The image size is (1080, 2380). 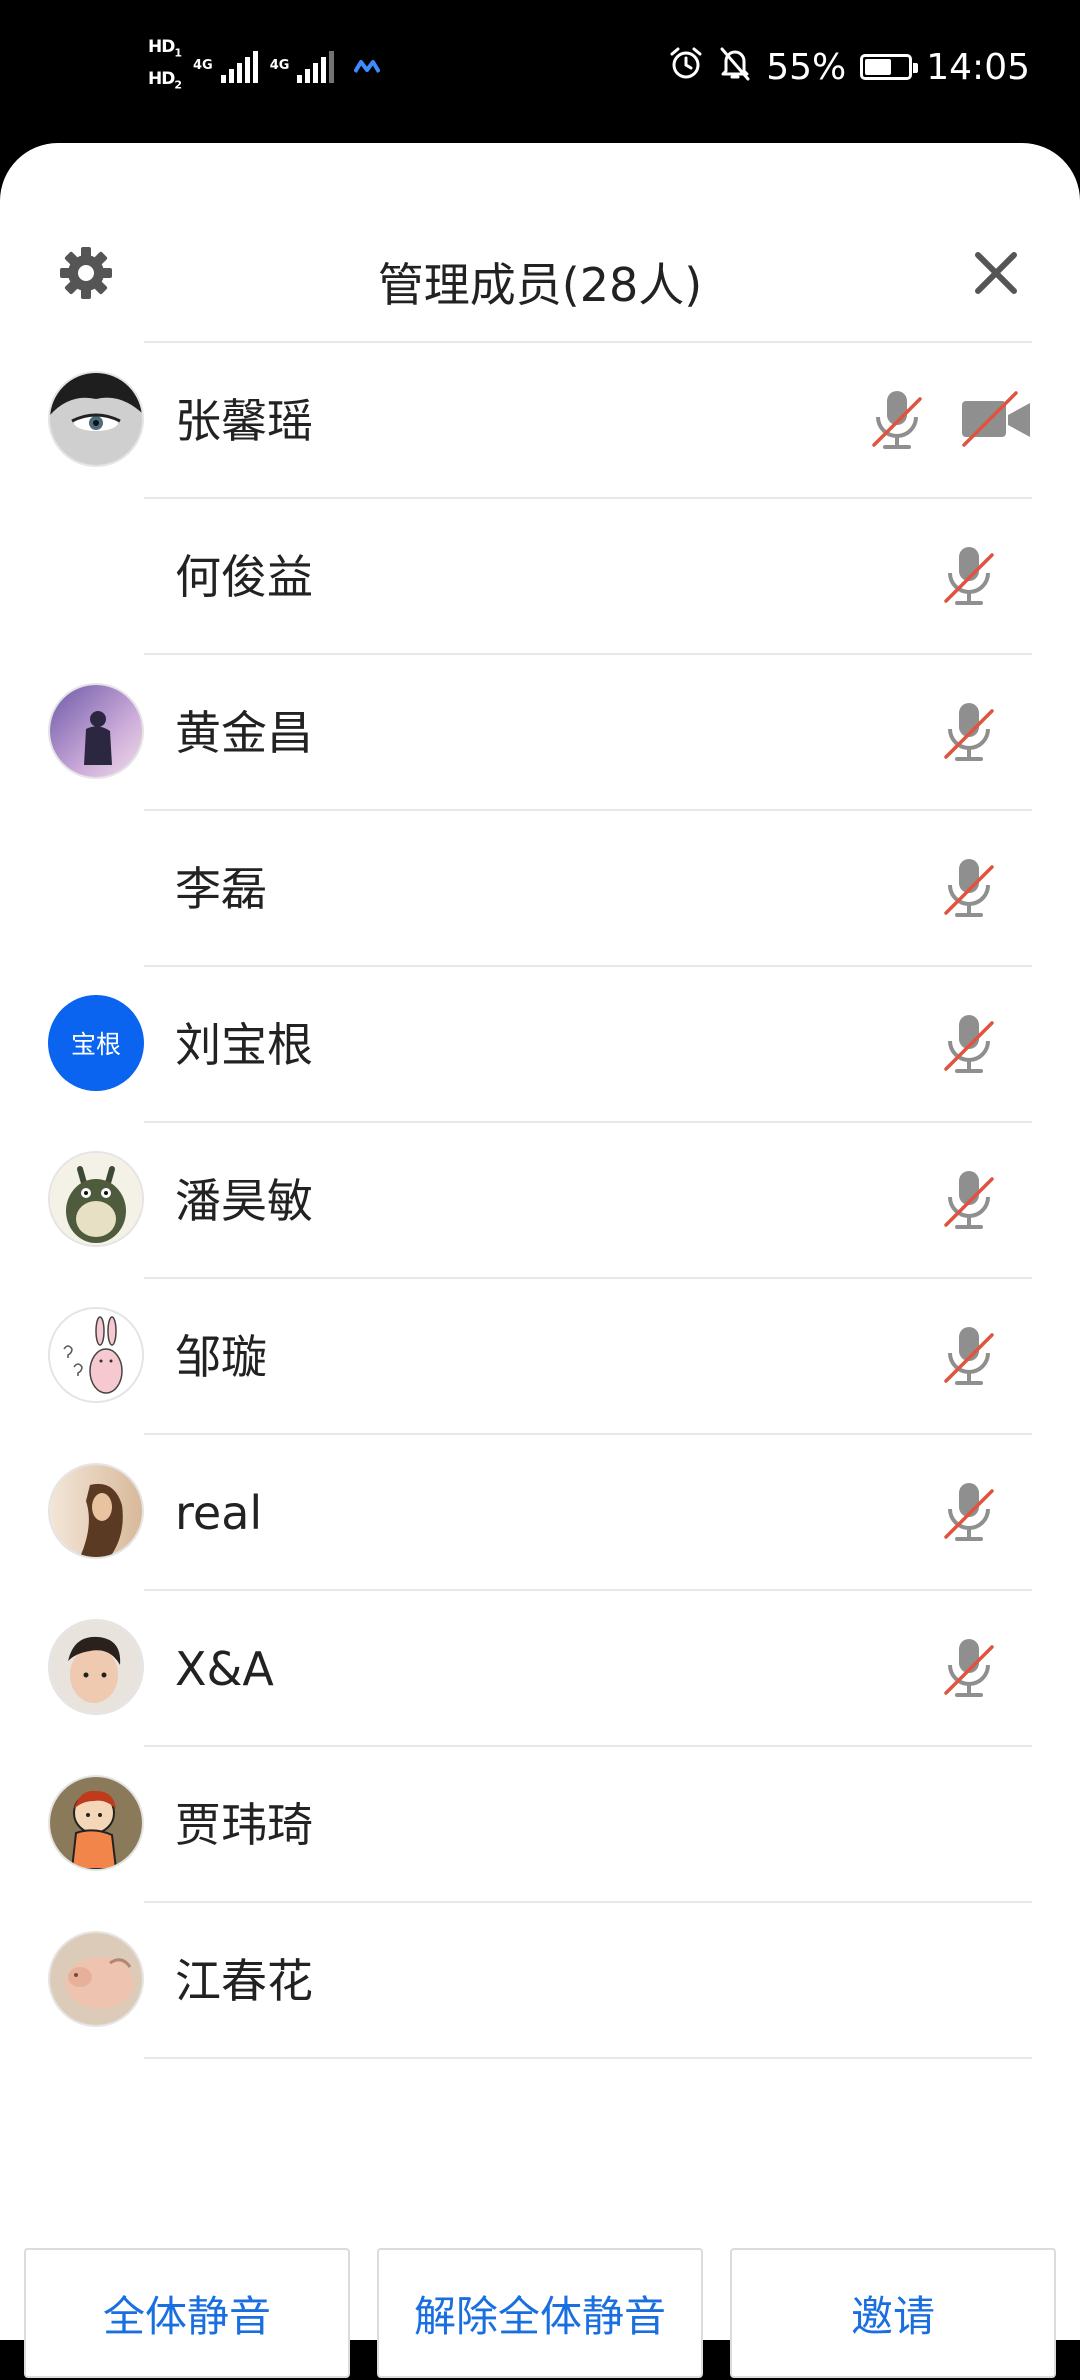 What do you see at coordinates (540, 1043) in the screenshot?
I see `member-row: 宝根 刘宝根` at bounding box center [540, 1043].